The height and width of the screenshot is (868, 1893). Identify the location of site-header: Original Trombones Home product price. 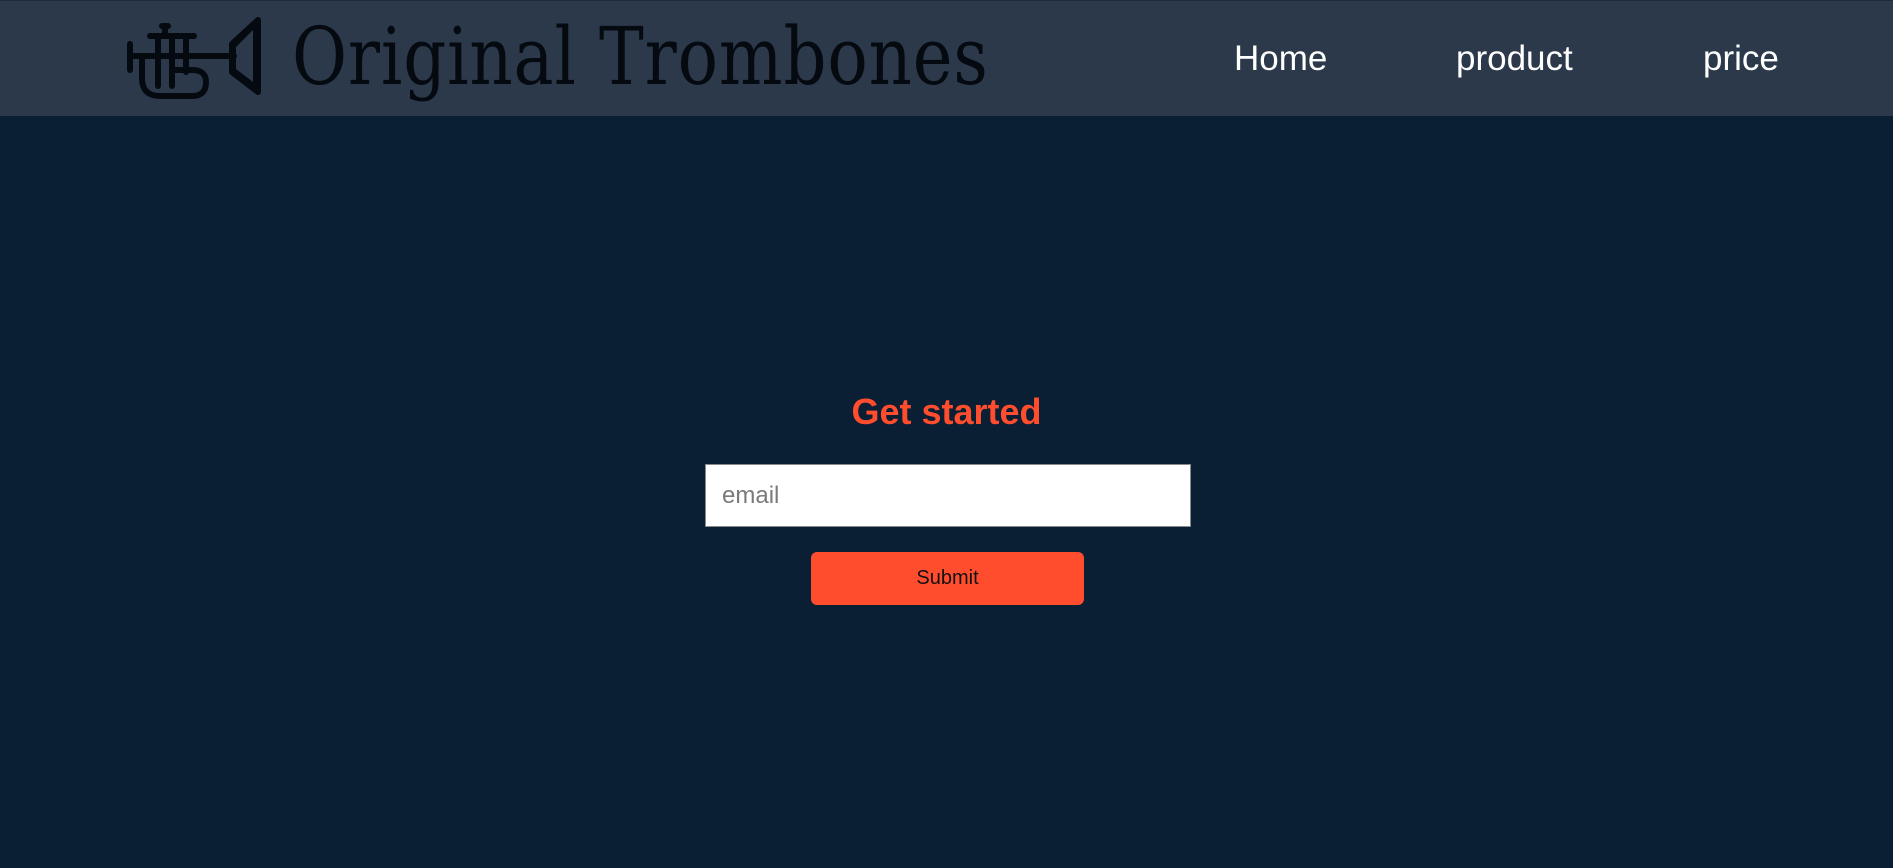
(946, 58).